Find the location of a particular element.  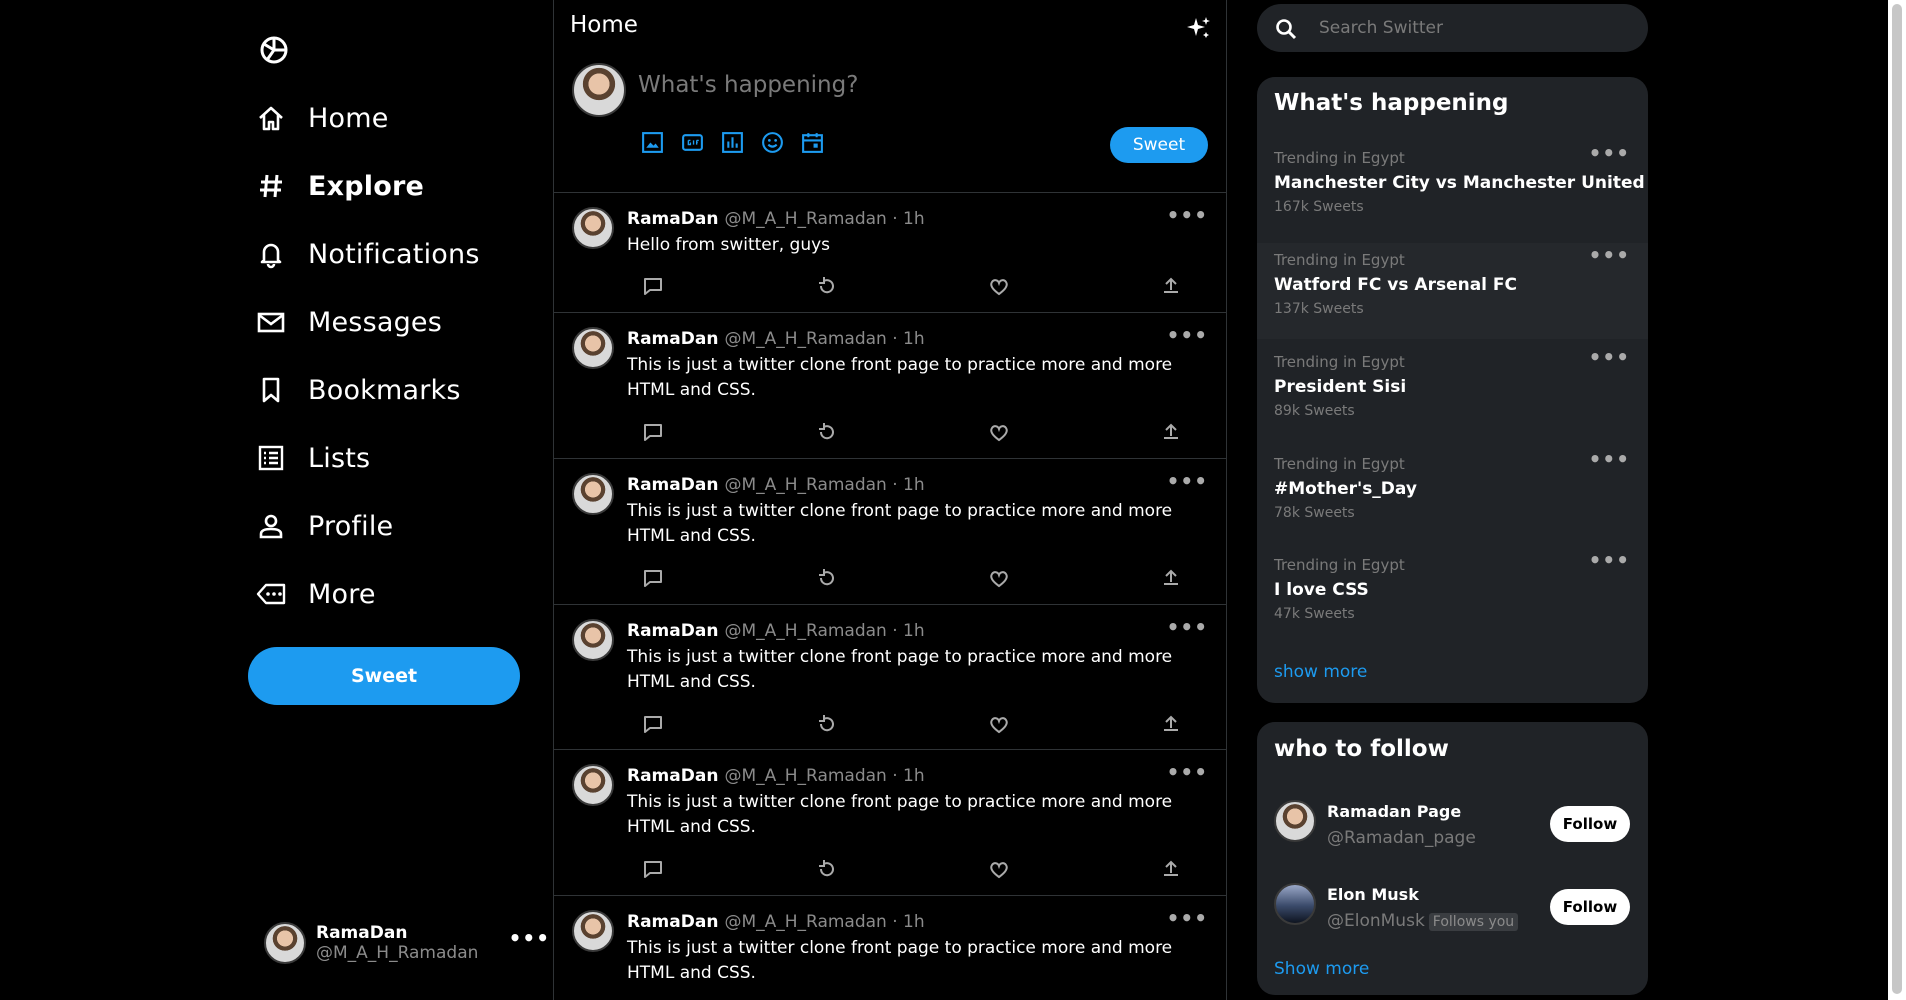

search-input is located at coordinates (1469, 28).